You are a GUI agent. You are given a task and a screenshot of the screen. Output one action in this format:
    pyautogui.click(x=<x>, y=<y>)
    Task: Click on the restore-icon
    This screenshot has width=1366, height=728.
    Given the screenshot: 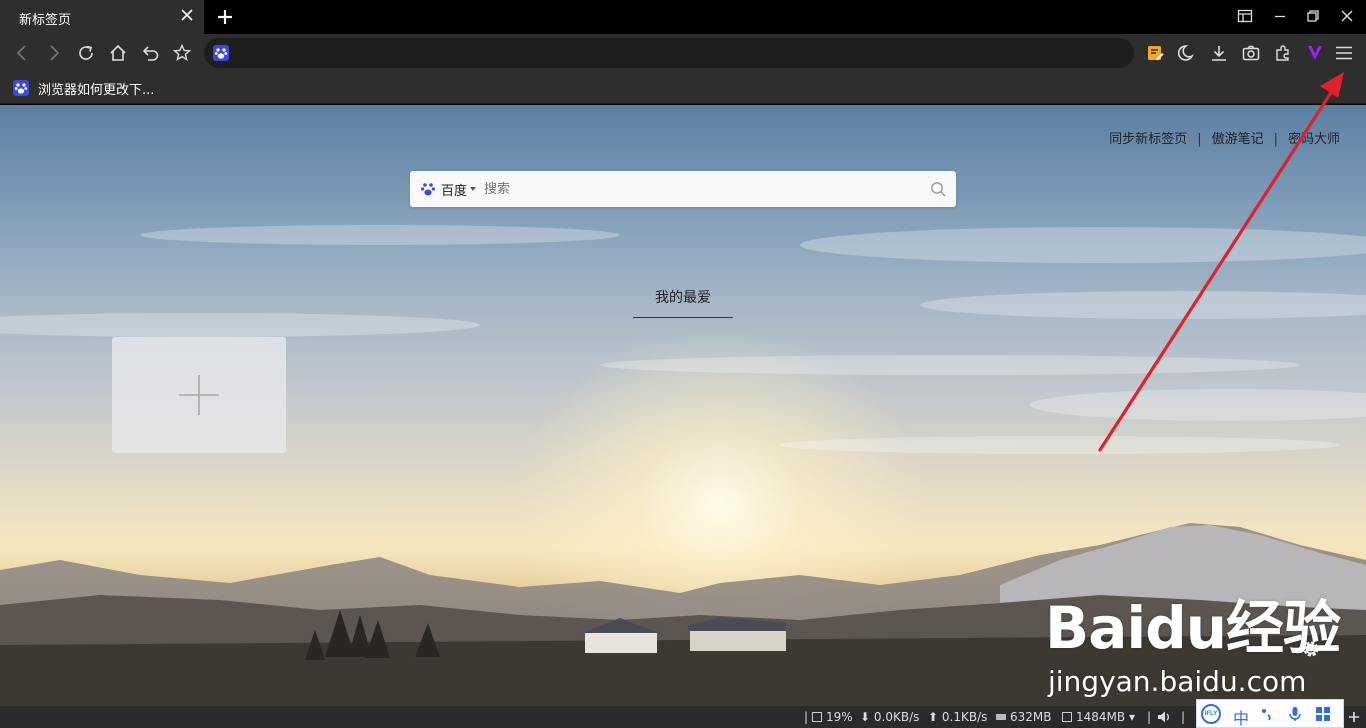 What is the action you would take?
    pyautogui.click(x=1313, y=16)
    